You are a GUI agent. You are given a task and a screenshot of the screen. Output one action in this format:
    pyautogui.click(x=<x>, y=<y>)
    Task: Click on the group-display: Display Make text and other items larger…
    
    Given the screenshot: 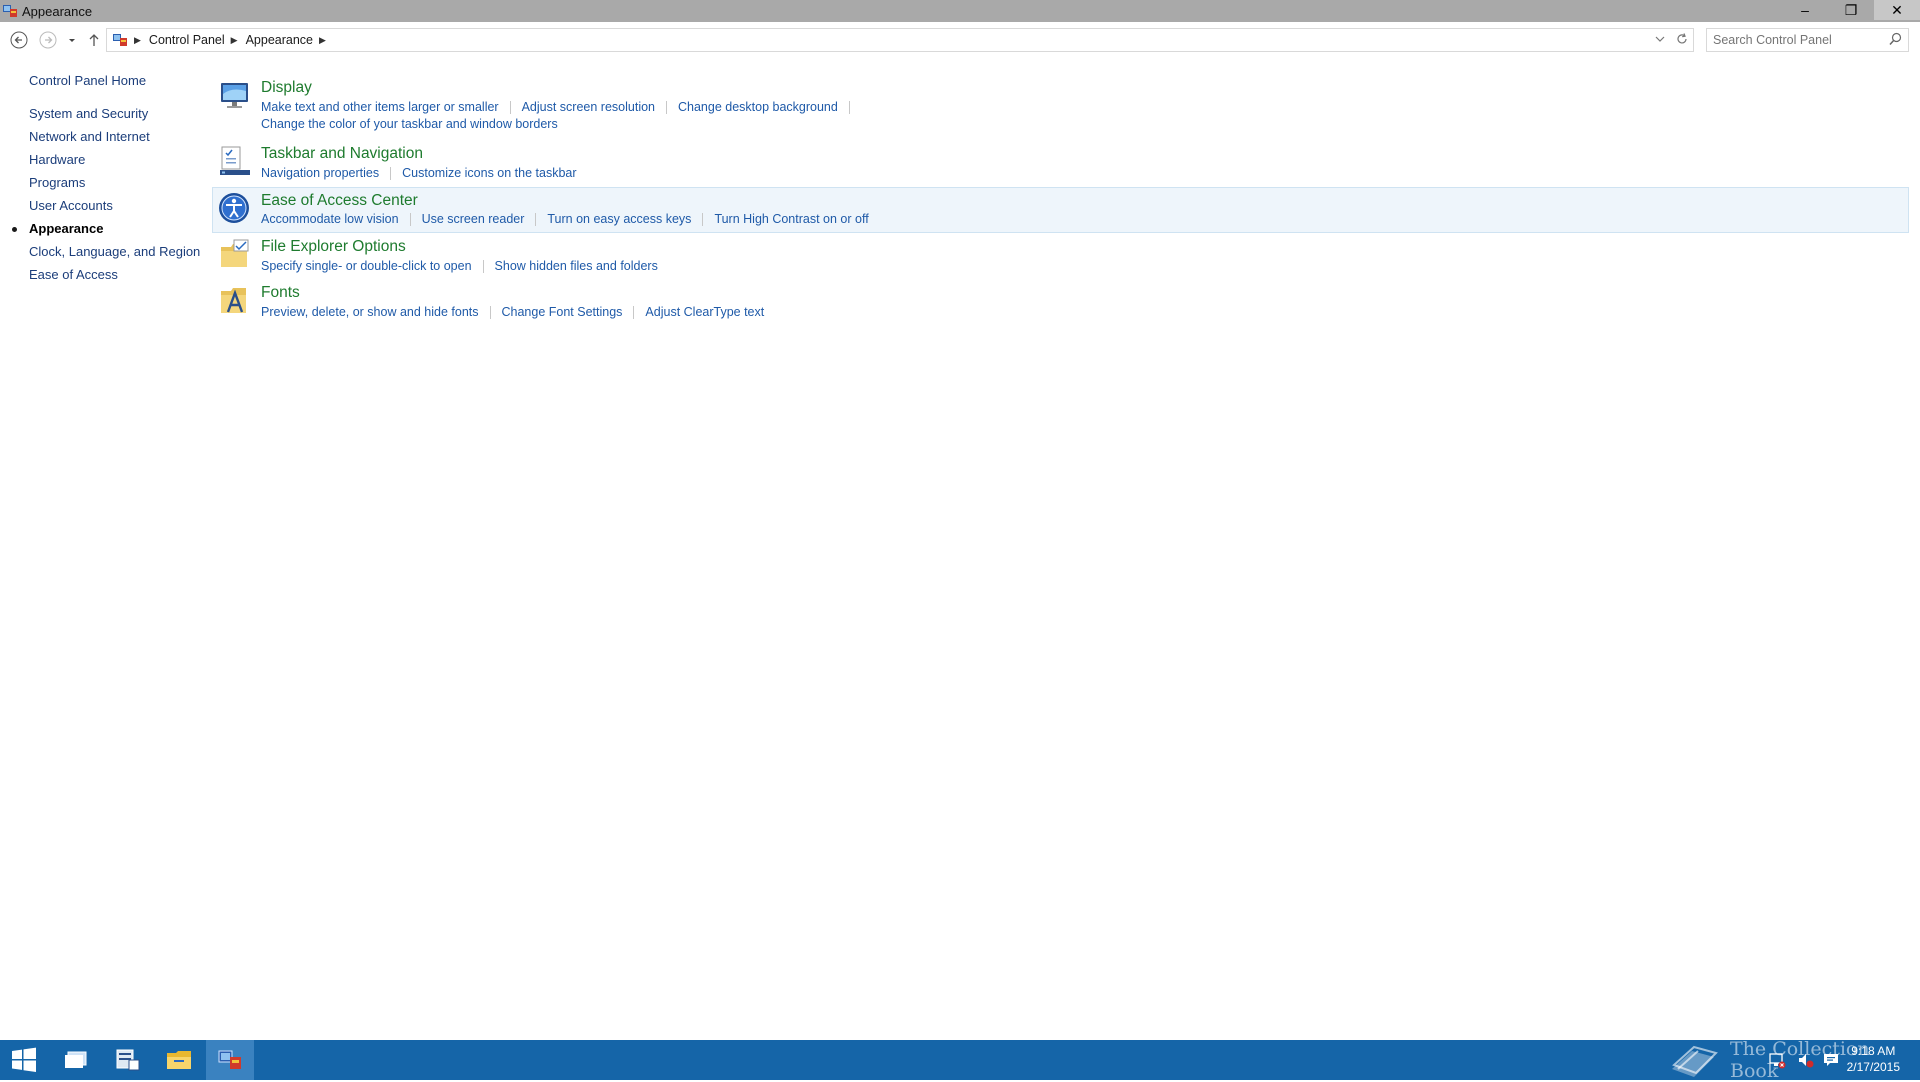 What is the action you would take?
    pyautogui.click(x=1062, y=104)
    